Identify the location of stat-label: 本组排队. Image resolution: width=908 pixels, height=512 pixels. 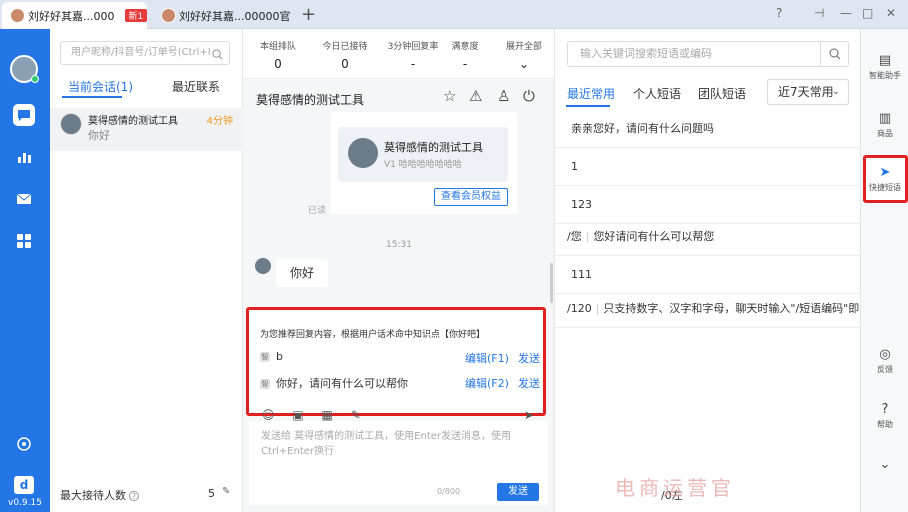
(277, 47).